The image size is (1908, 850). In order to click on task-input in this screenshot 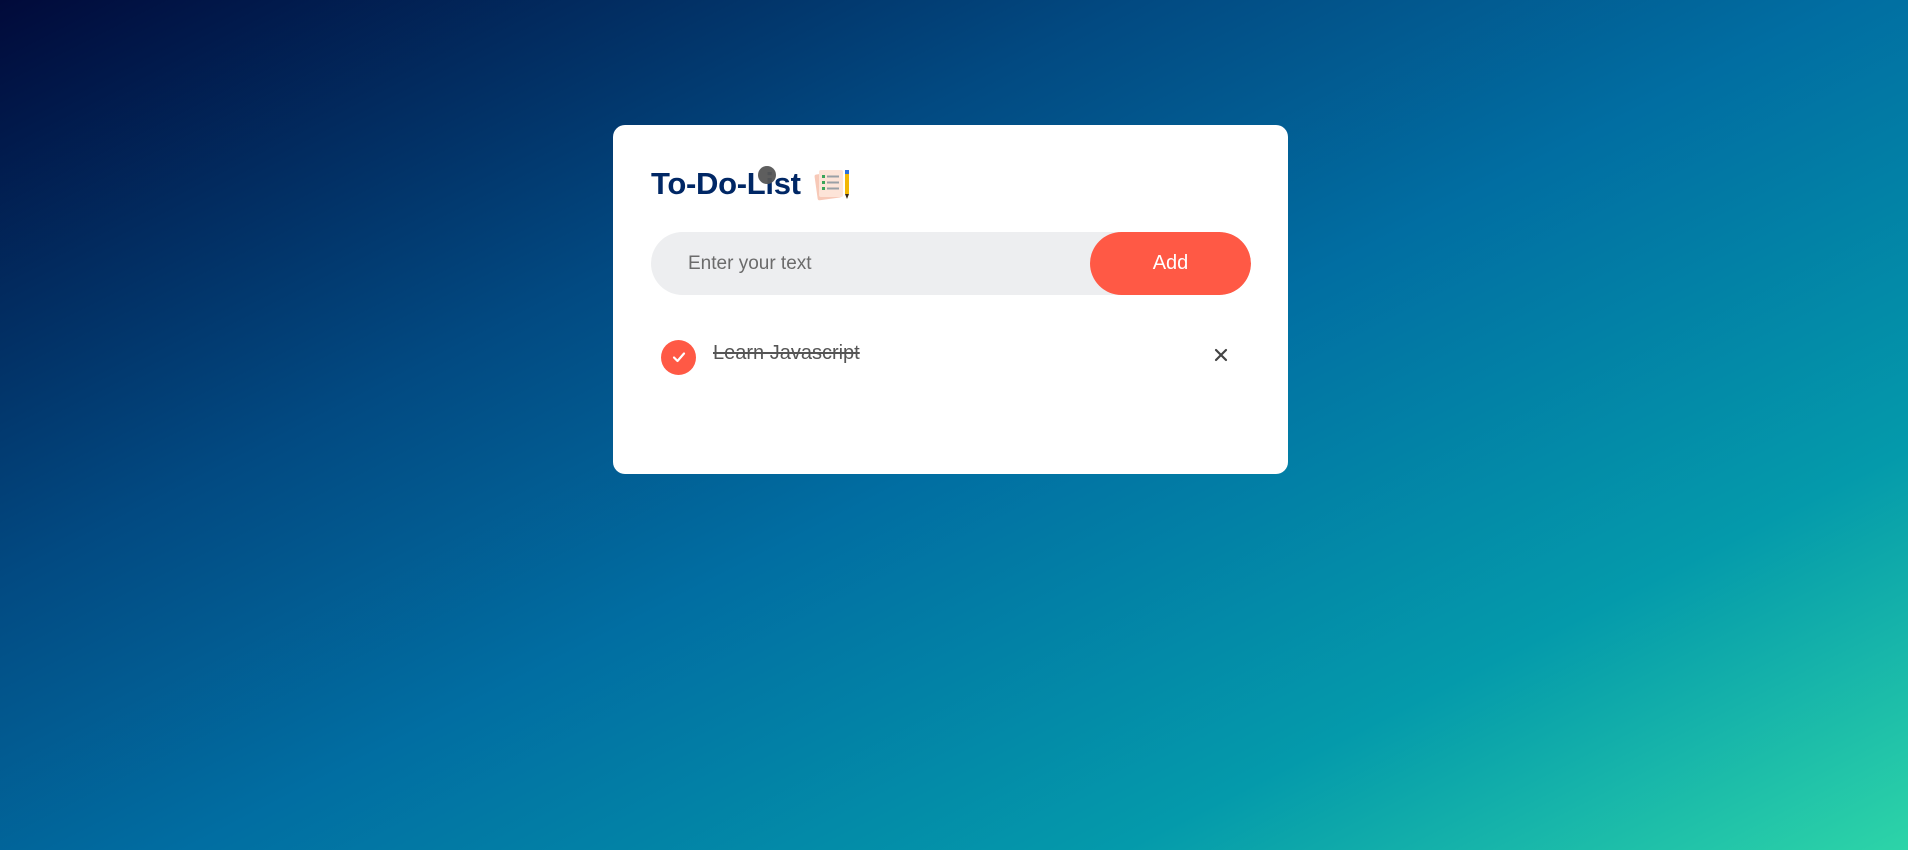, I will do `click(870, 263)`.